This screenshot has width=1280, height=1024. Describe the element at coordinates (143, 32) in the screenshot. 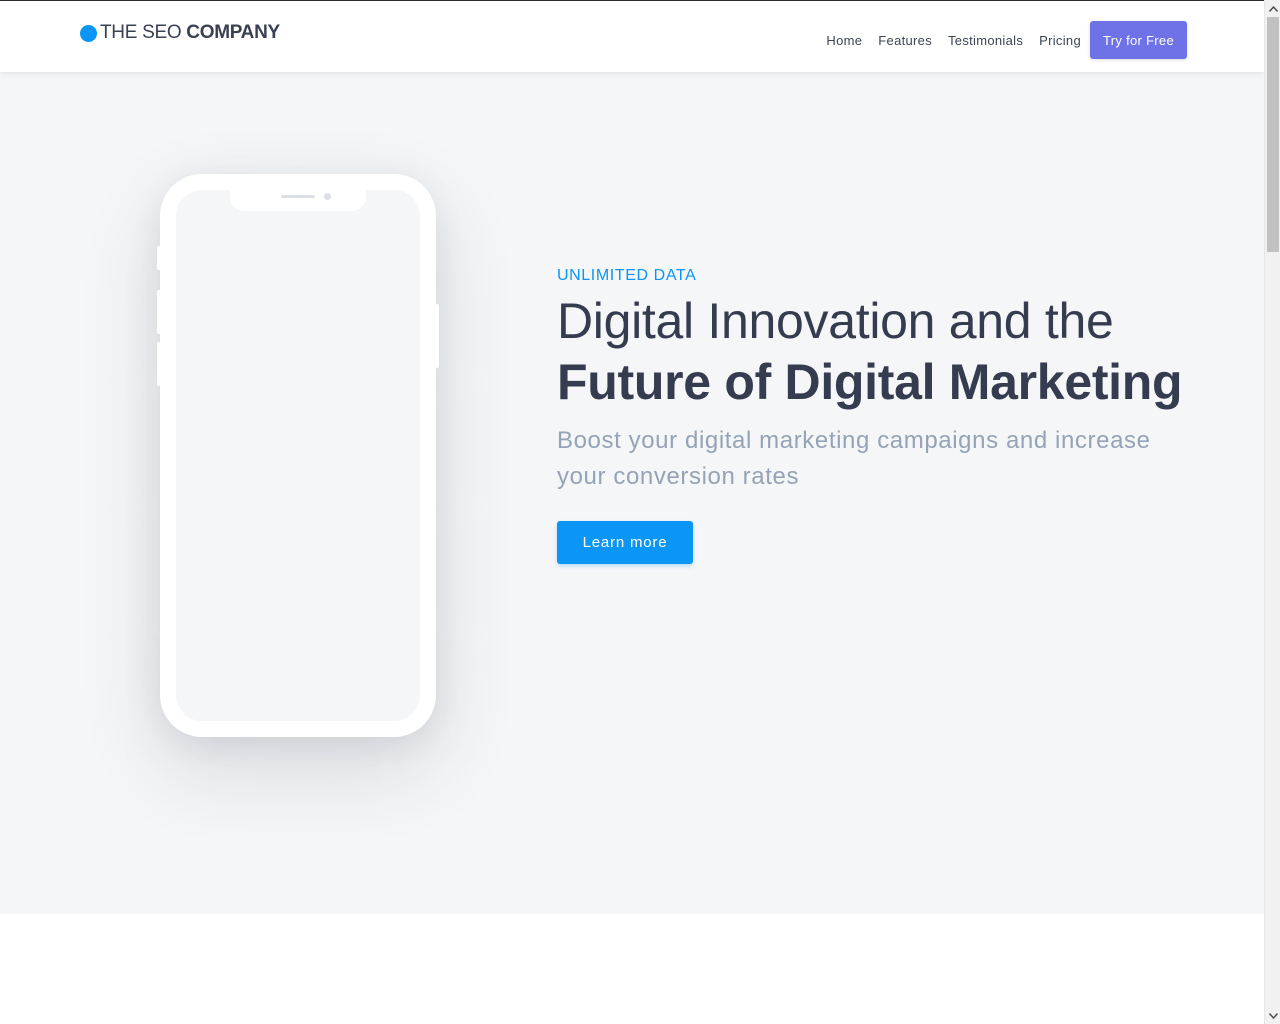

I see `brand-name-regular: THE SEO` at that location.